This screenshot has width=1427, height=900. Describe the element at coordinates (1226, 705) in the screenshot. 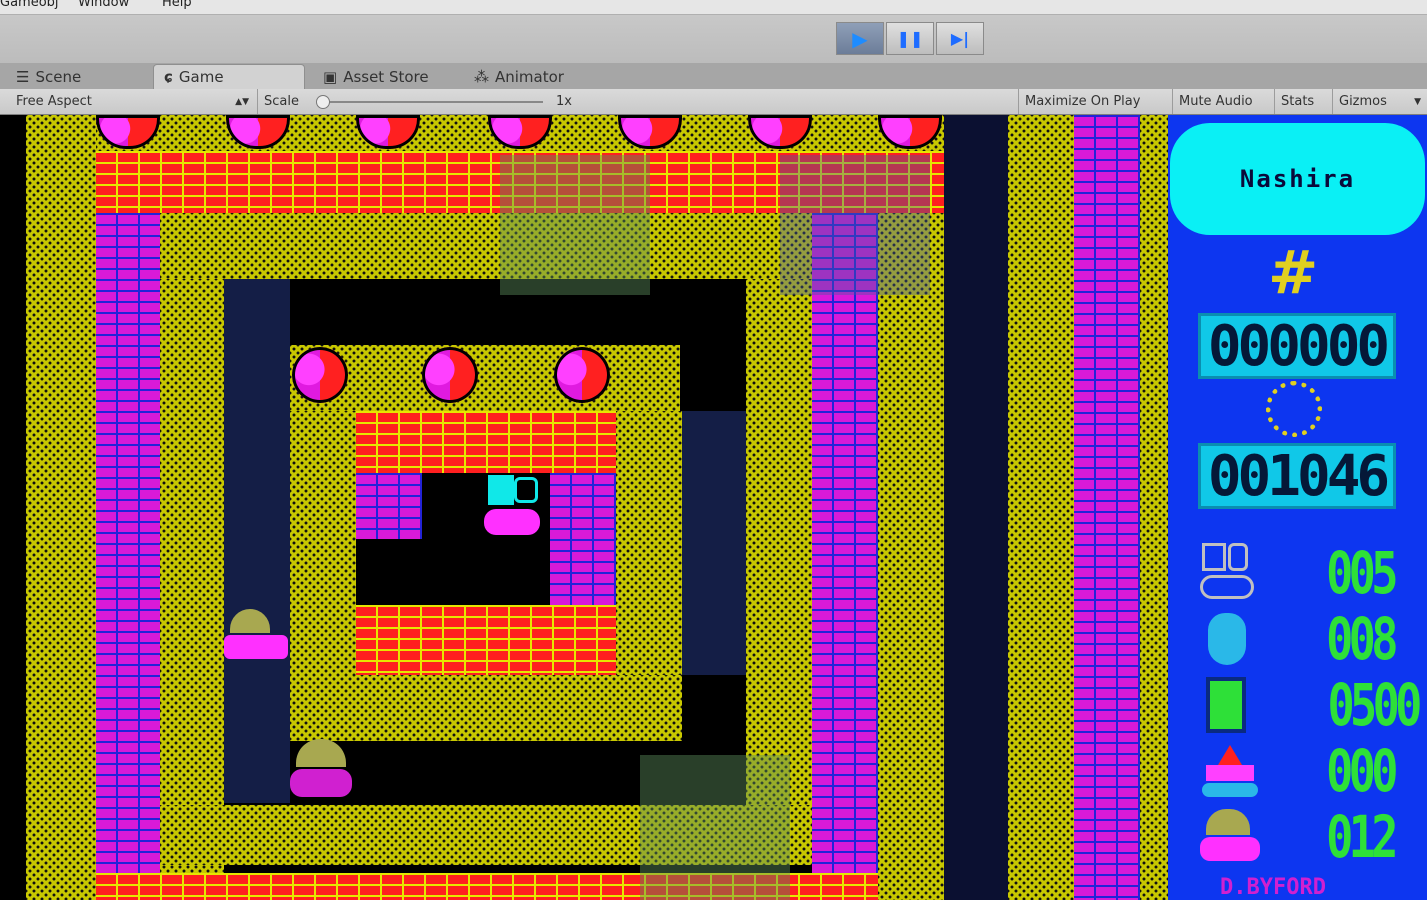

I see `battery-icon` at that location.